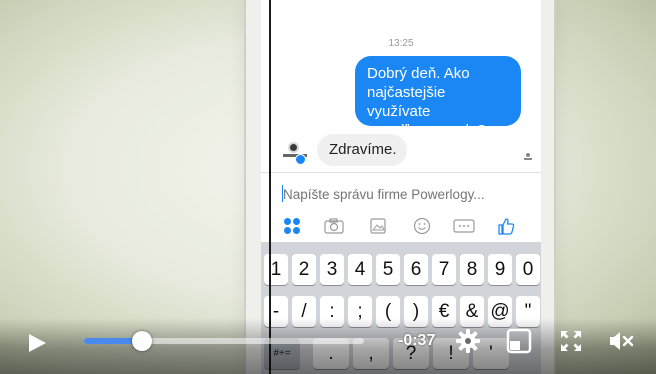 The height and width of the screenshot is (374, 656). What do you see at coordinates (472, 269) in the screenshot?
I see `key: 8` at bounding box center [472, 269].